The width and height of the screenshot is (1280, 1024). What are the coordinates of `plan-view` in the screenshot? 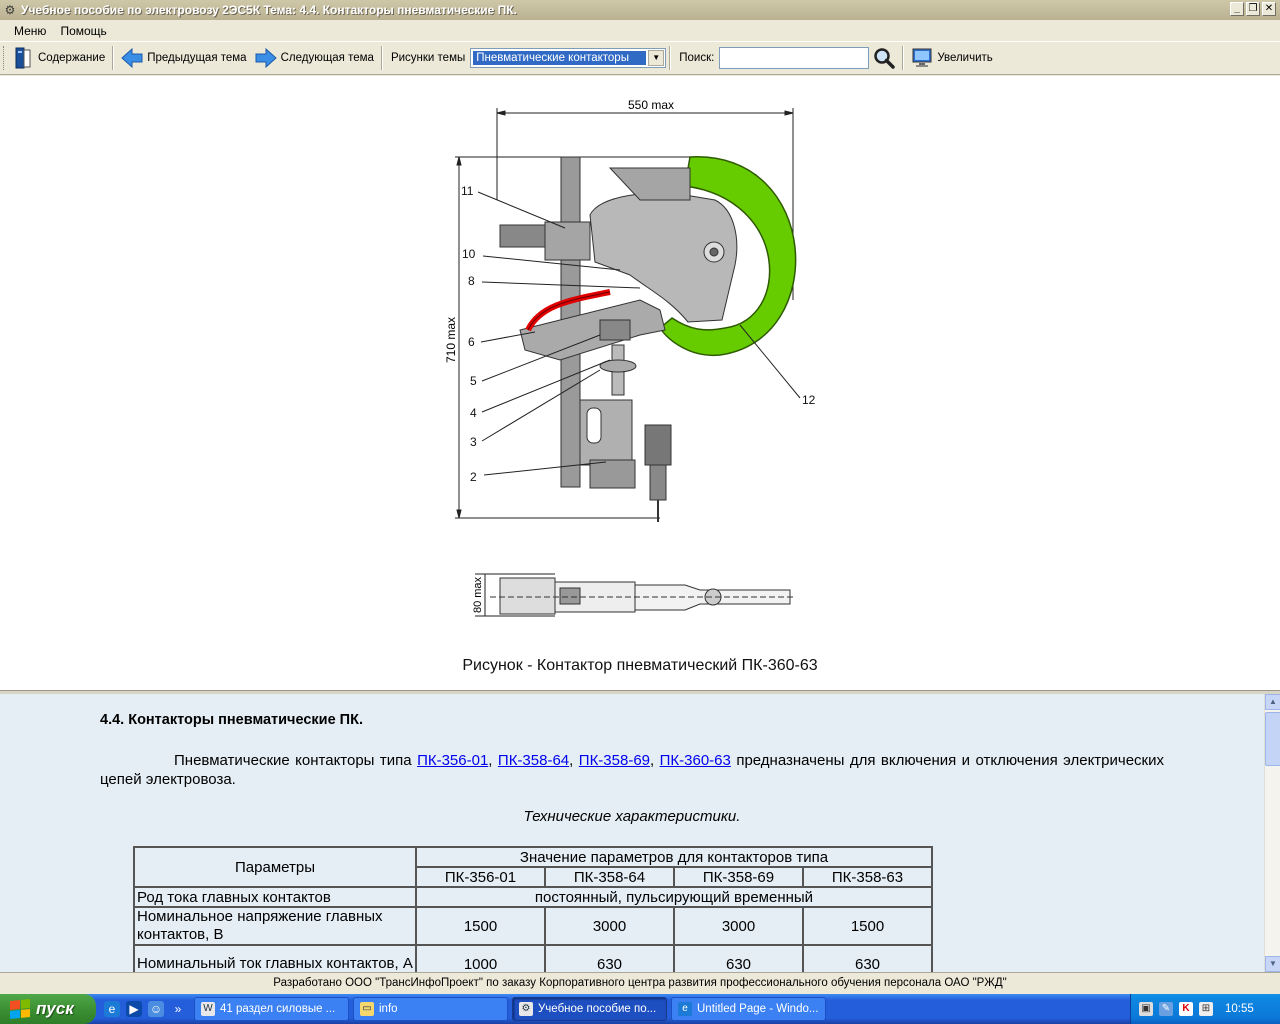 It's located at (635, 595).